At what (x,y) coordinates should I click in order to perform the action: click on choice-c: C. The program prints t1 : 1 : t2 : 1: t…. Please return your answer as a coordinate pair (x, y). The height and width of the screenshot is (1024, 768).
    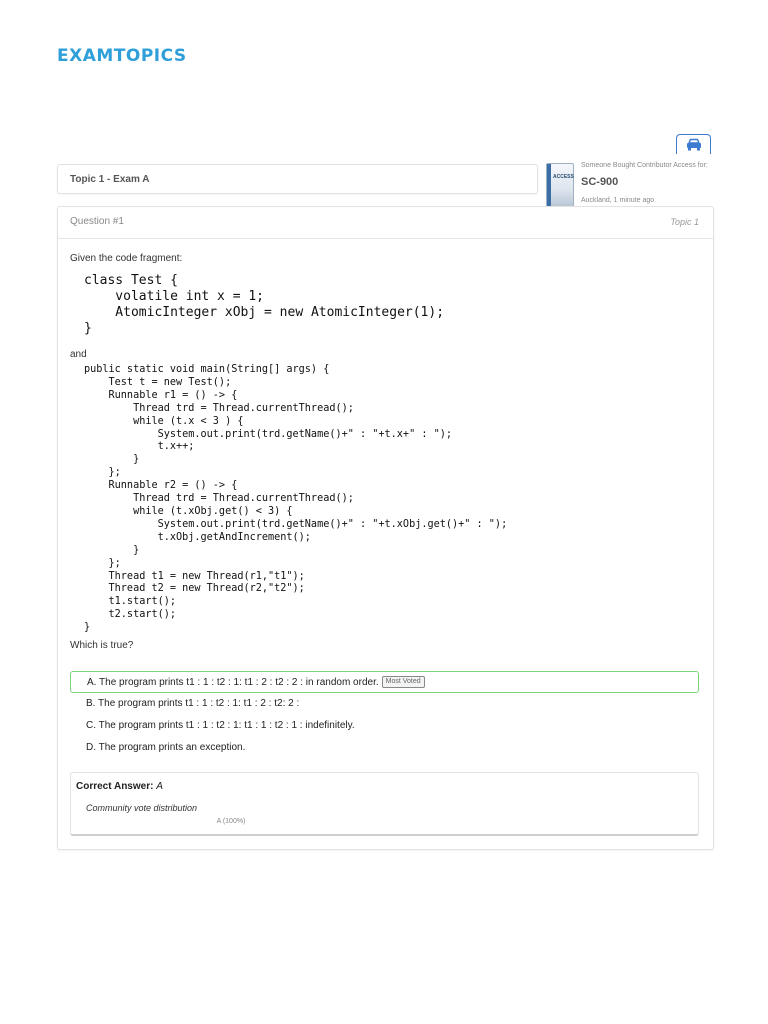
    Looking at the image, I should click on (384, 725).